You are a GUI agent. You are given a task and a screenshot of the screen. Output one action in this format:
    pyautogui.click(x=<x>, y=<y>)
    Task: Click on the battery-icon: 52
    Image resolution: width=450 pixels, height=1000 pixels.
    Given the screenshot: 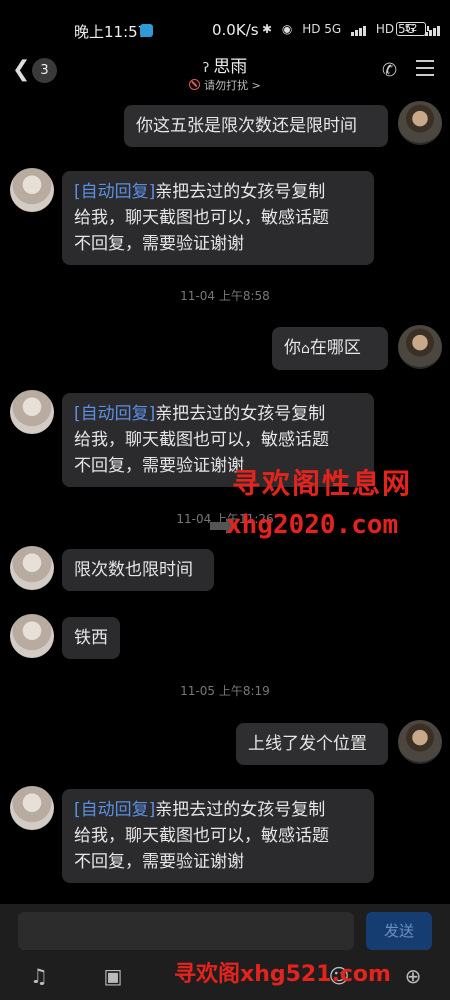 What is the action you would take?
    pyautogui.click(x=412, y=29)
    